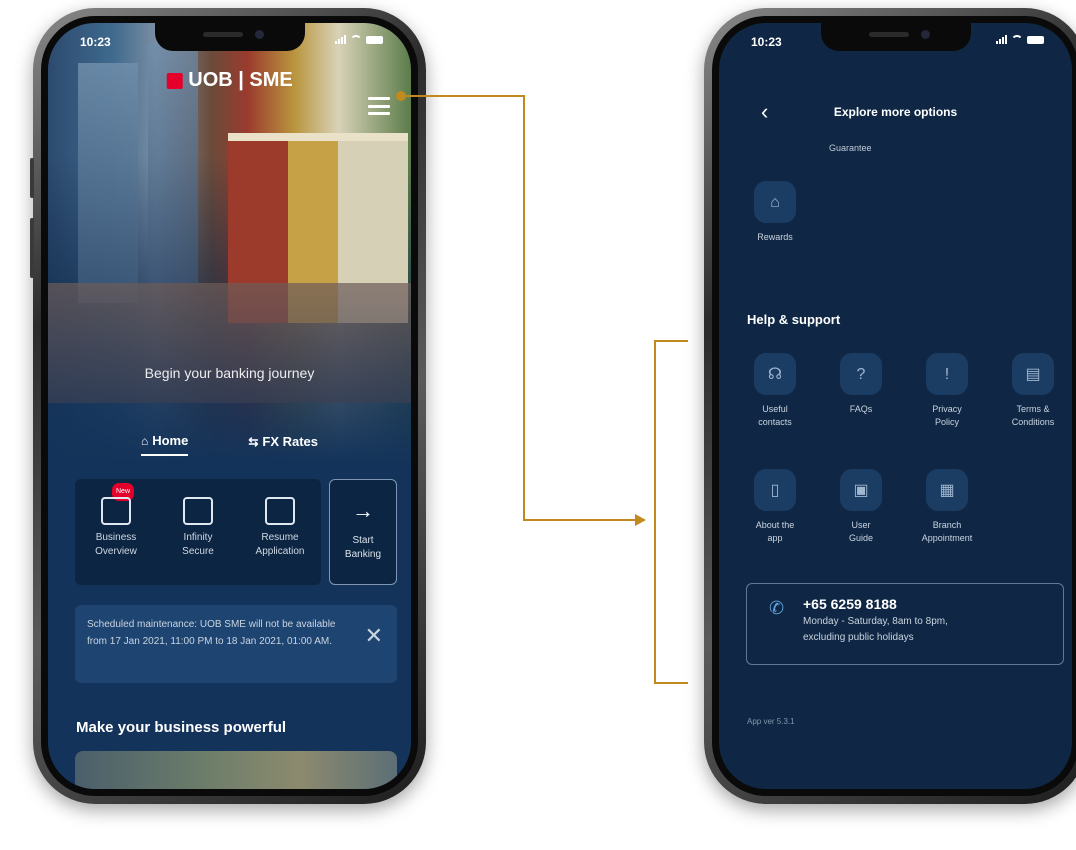  I want to click on brand-logo: UOB | SME, so click(229, 80).